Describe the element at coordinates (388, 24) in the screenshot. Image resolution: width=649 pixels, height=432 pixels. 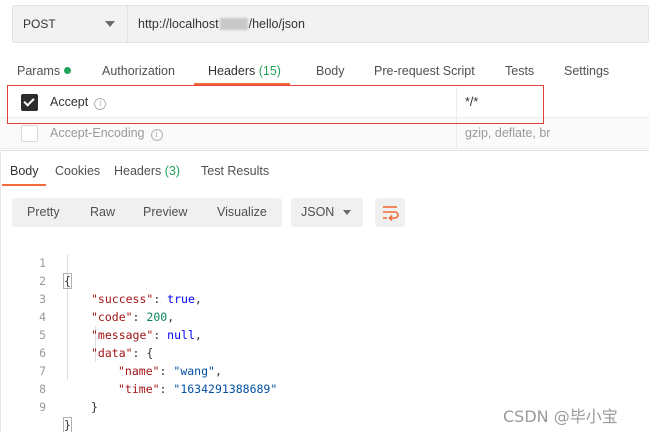
I see `url-input: http://localhost/hello/json` at that location.